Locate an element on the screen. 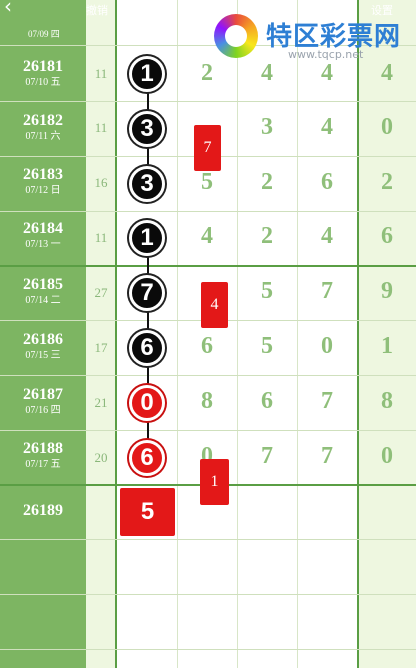 The width and height of the screenshot is (416, 668). issue-number: 26187 is located at coordinates (43, 394).